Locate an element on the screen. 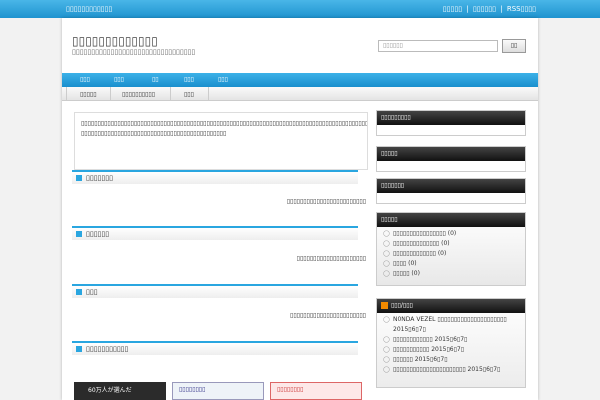 The height and width of the screenshot is (400, 600). sidebar-box-2-title: ▯▯▯▯▯ is located at coordinates (451, 154).